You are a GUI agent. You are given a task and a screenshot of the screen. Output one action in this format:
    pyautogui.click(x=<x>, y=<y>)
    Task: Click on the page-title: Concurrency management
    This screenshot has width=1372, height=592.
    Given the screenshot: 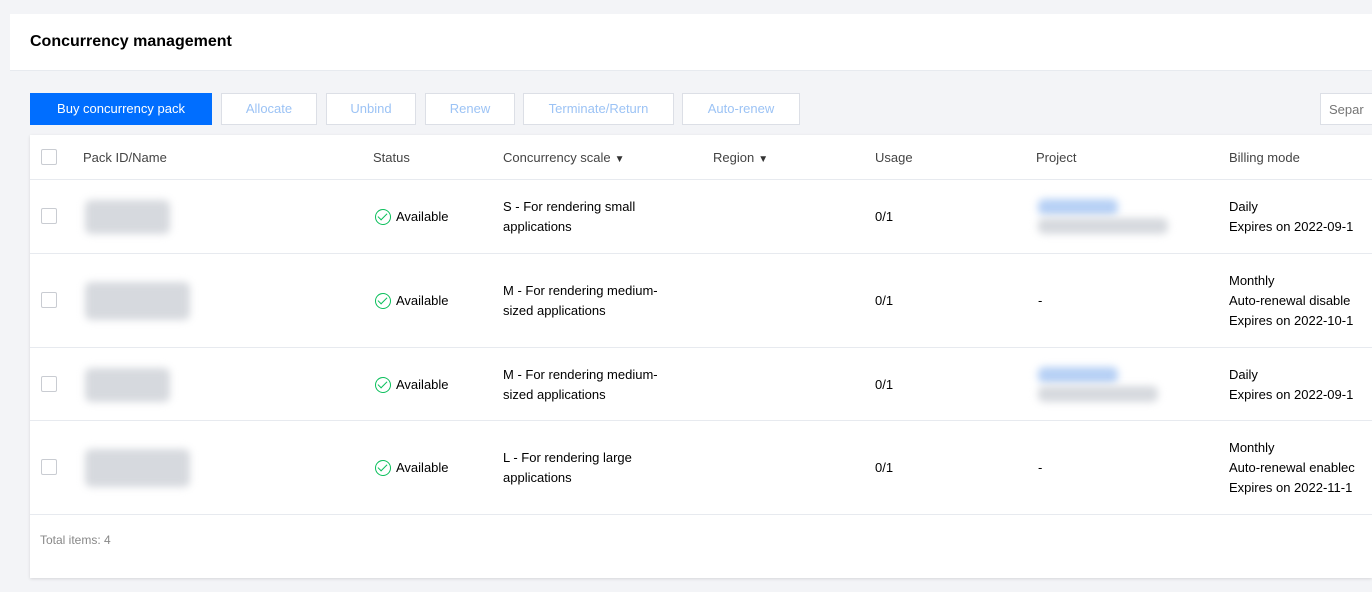 What is the action you would take?
    pyautogui.click(x=131, y=41)
    